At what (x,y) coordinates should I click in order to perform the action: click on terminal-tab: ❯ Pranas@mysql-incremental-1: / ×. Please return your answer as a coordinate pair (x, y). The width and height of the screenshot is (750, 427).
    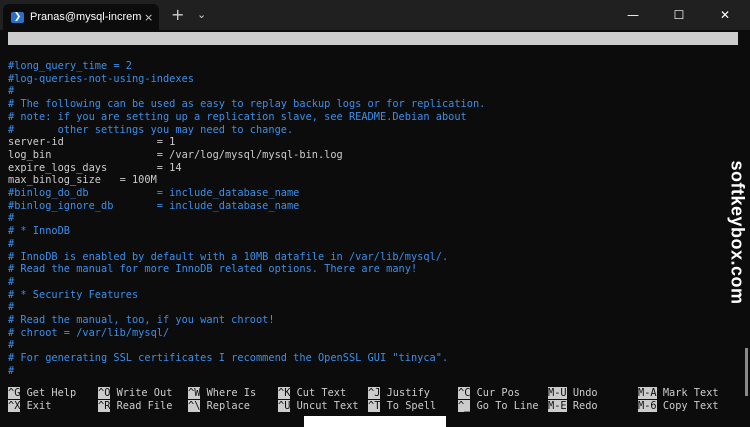
    Looking at the image, I should click on (81, 17).